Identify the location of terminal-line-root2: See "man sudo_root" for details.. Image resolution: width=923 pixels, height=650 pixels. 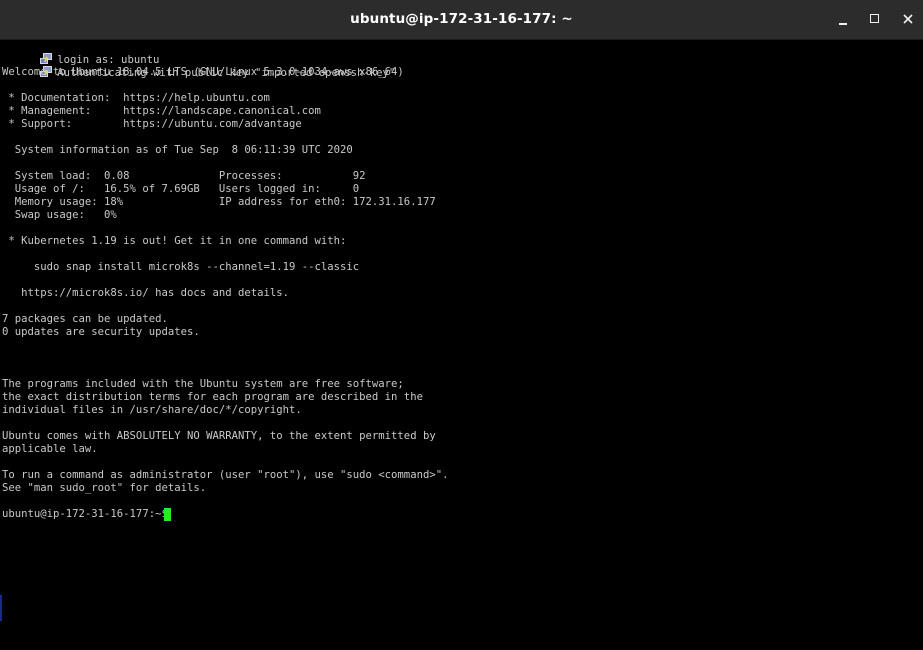
(104, 488).